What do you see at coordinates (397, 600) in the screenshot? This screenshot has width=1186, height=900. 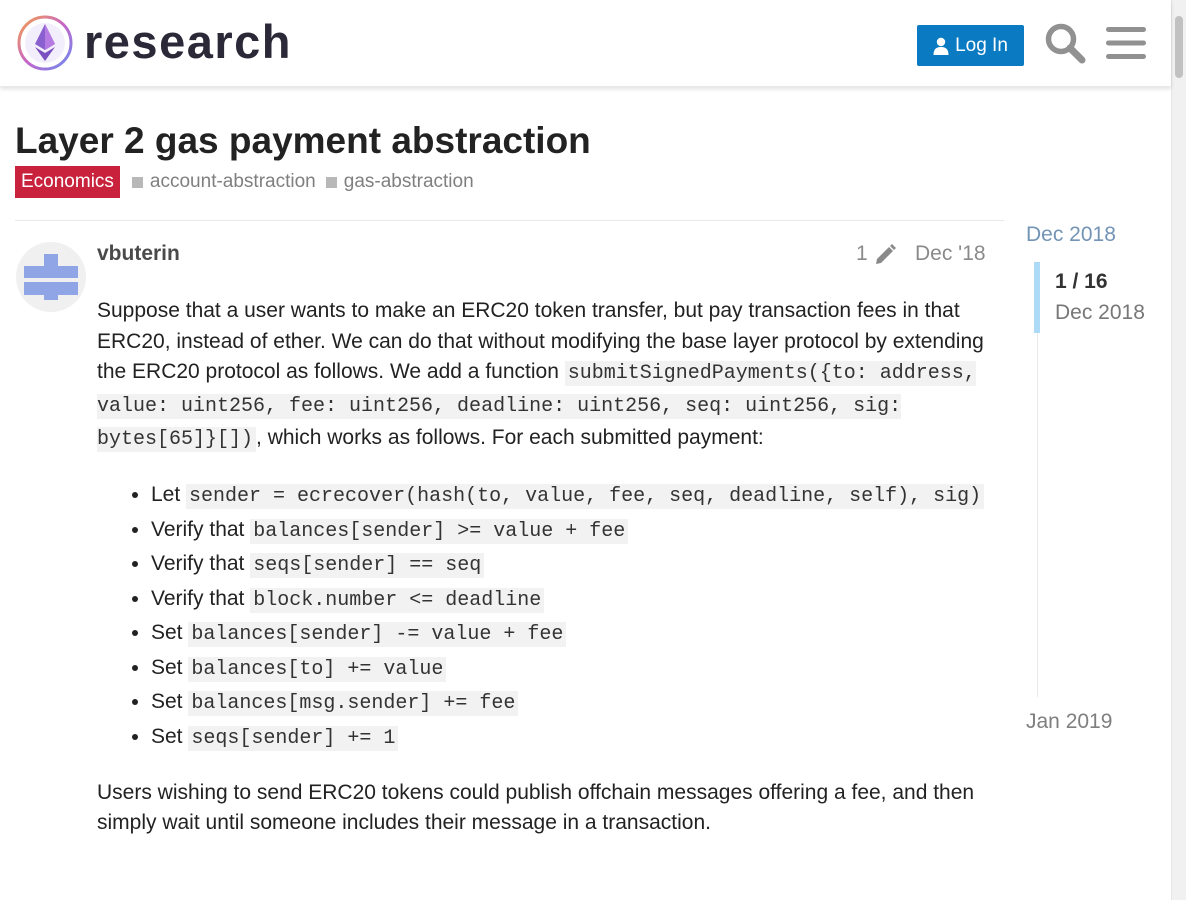 I see `inline-code: block.number <= deadline` at bounding box center [397, 600].